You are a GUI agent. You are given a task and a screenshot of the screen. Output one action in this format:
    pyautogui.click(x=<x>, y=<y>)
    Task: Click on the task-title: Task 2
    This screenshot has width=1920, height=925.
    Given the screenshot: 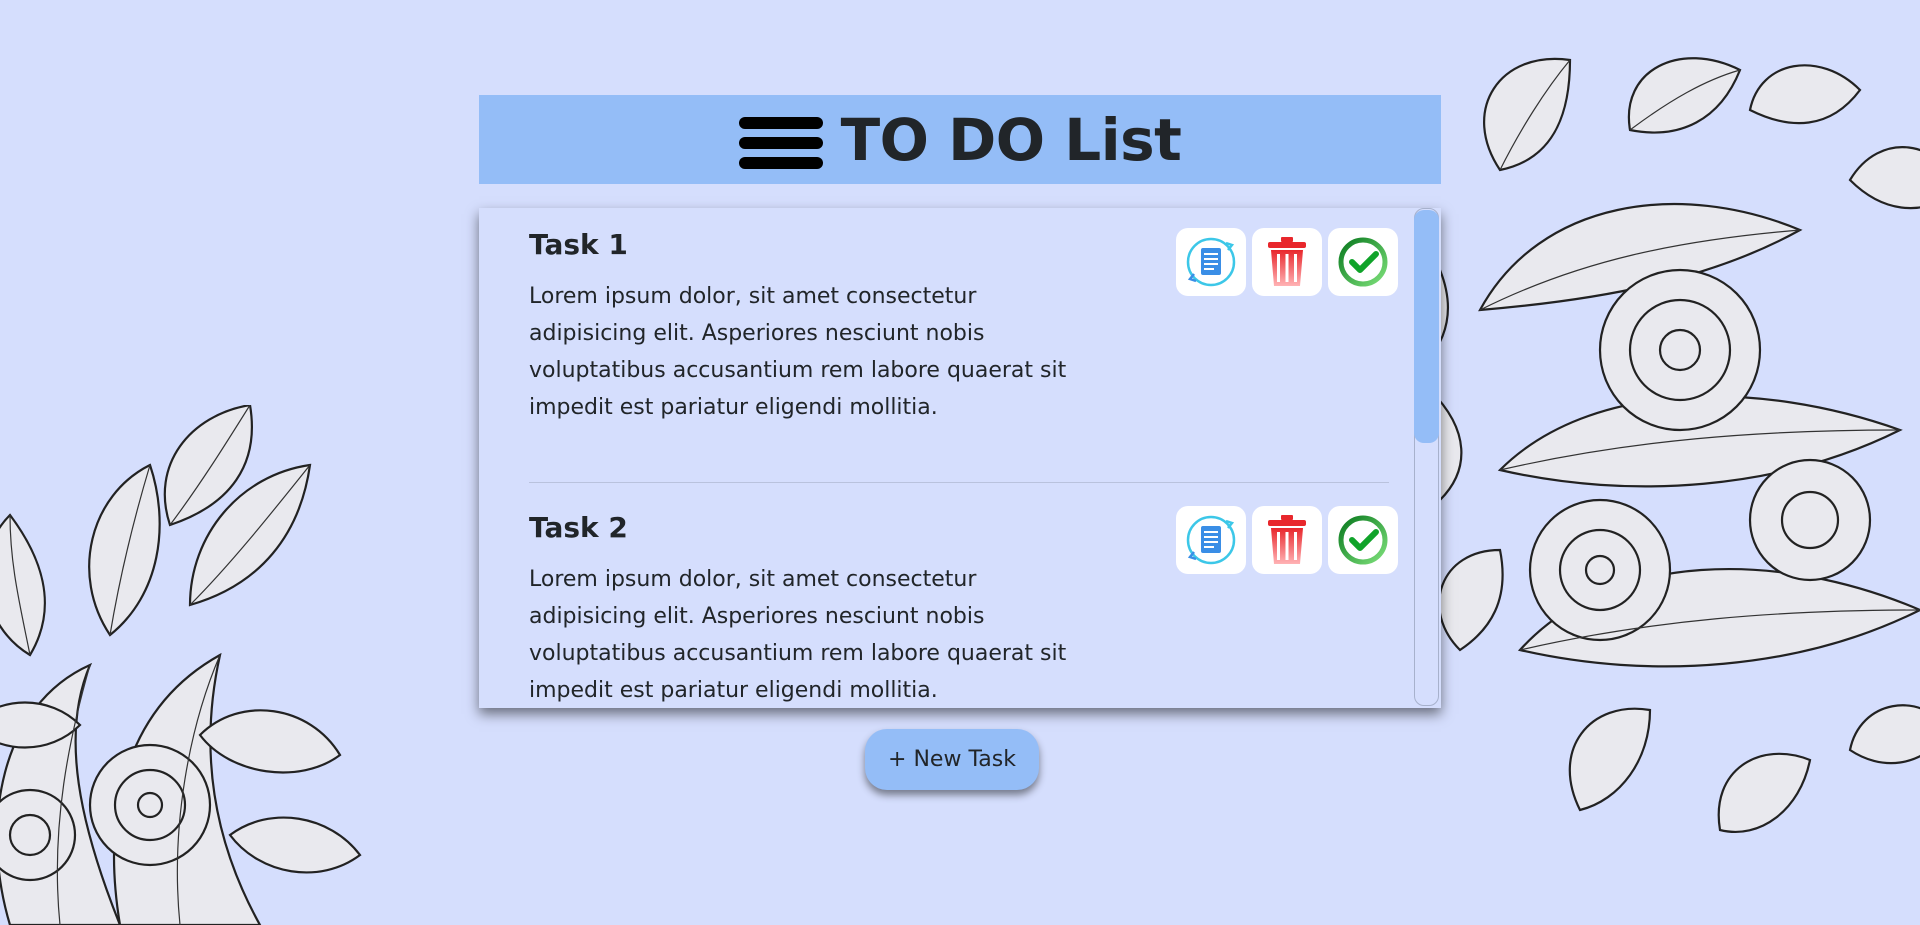 What is the action you would take?
    pyautogui.click(x=578, y=527)
    